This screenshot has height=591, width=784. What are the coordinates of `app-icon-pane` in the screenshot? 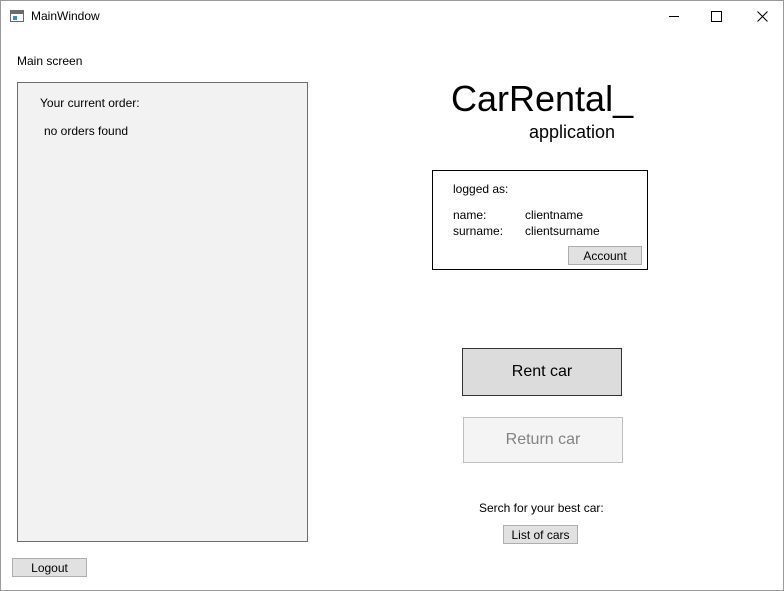 It's located at (15, 18).